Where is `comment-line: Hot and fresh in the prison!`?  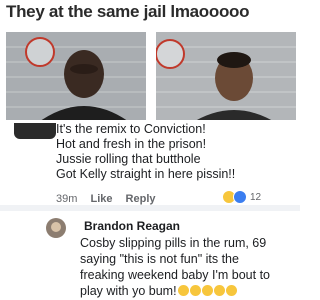 comment-line: Hot and fresh in the prison! is located at coordinates (131, 144).